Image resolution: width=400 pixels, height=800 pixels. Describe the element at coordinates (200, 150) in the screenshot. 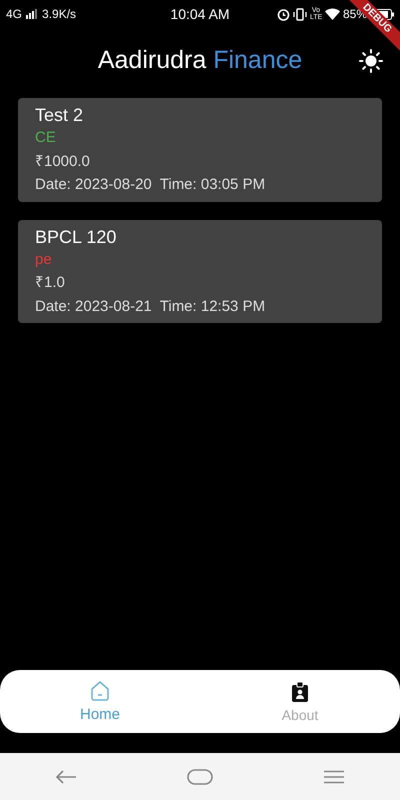

I see `trade-card: Test 2 CE ₹1000.0 Date: 2023-08-20 Time: 03:05 PM` at that location.